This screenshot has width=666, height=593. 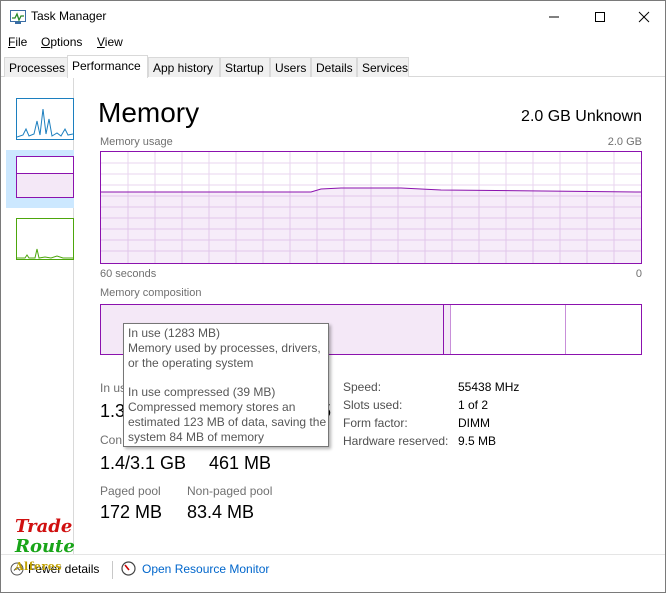 What do you see at coordinates (45, 239) in the screenshot?
I see `ethernet-thumbnail-graph` at bounding box center [45, 239].